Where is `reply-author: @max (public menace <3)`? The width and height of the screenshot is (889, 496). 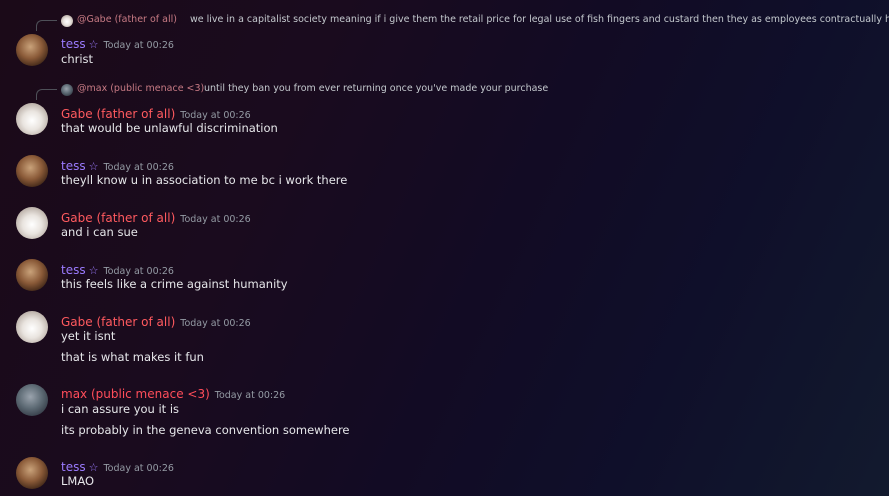
reply-author: @max (public menace <3) is located at coordinates (140, 88).